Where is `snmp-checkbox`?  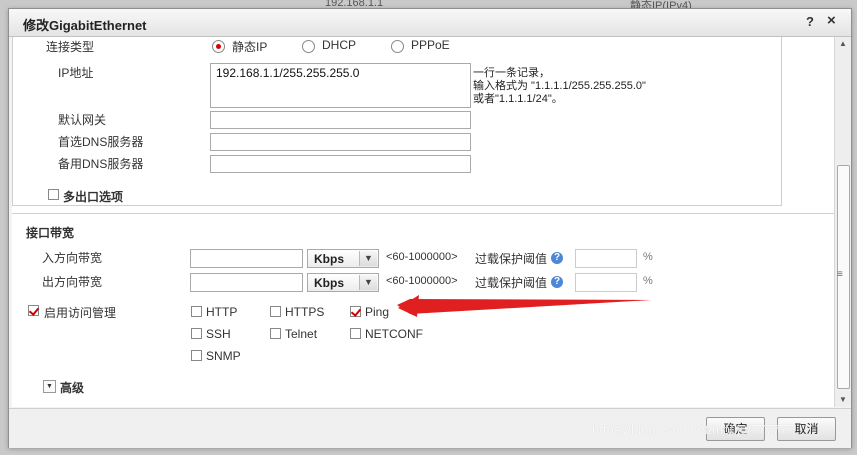 snmp-checkbox is located at coordinates (196, 355).